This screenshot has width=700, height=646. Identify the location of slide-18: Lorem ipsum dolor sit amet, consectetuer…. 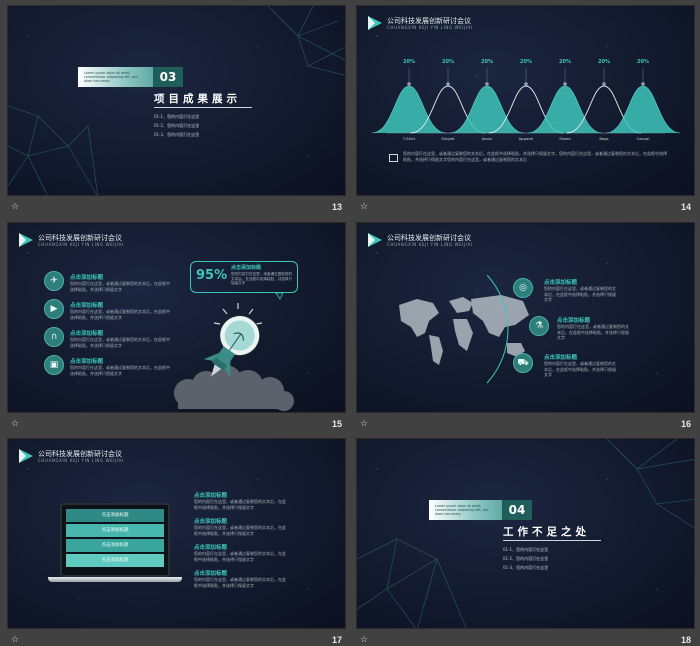
(525, 533).